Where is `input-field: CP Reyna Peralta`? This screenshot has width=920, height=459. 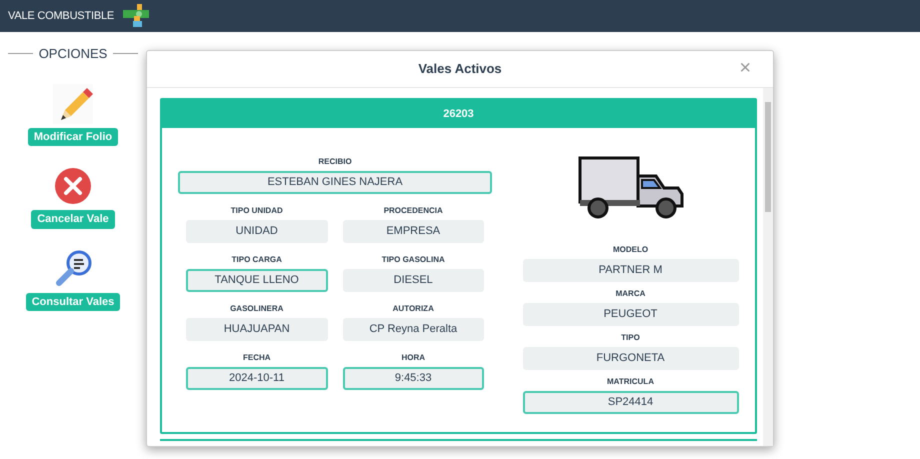
input-field: CP Reyna Peralta is located at coordinates (413, 329).